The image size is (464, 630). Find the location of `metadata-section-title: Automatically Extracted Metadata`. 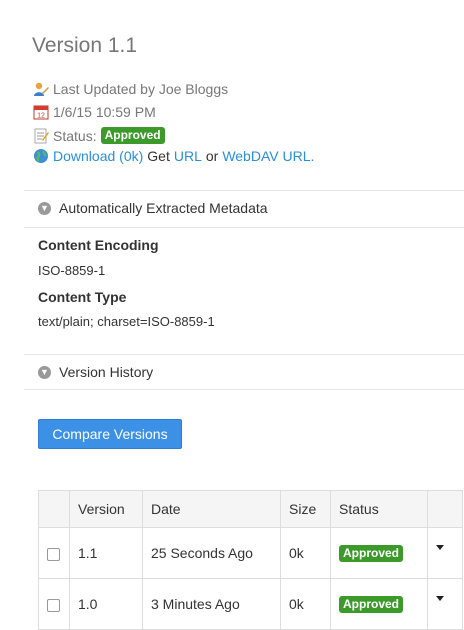

metadata-section-title: Automatically Extracted Metadata is located at coordinates (163, 208).